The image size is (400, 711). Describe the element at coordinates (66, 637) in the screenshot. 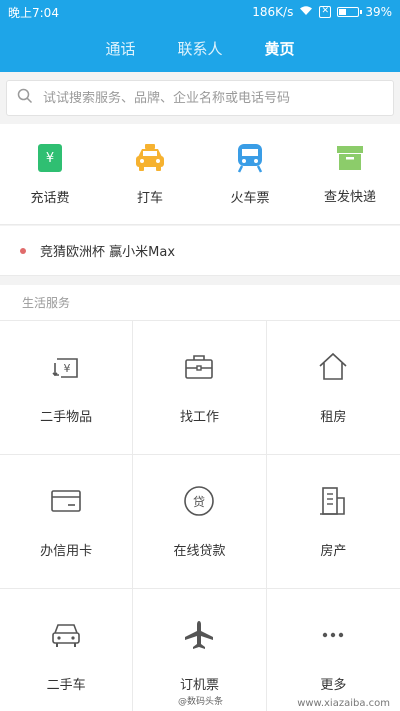

I see `car-icon` at that location.